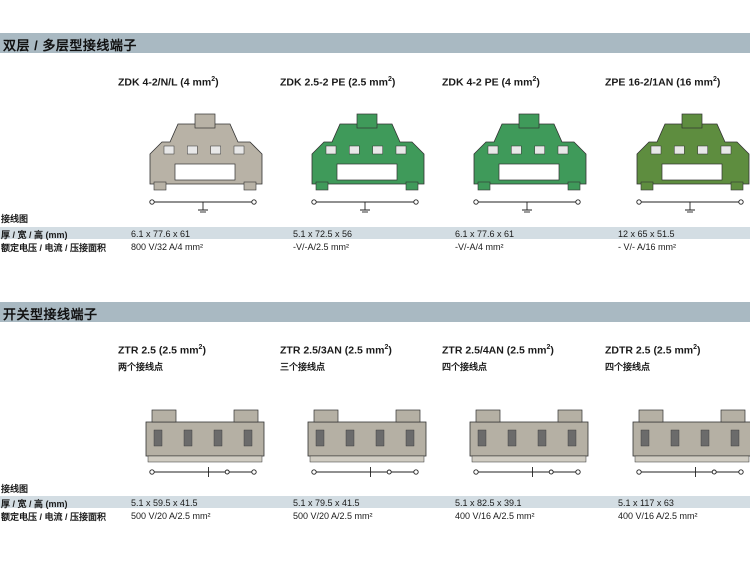 The width and height of the screenshot is (750, 564). Describe the element at coordinates (628, 367) in the screenshot. I see `connection-points-label: 四个接线点` at that location.